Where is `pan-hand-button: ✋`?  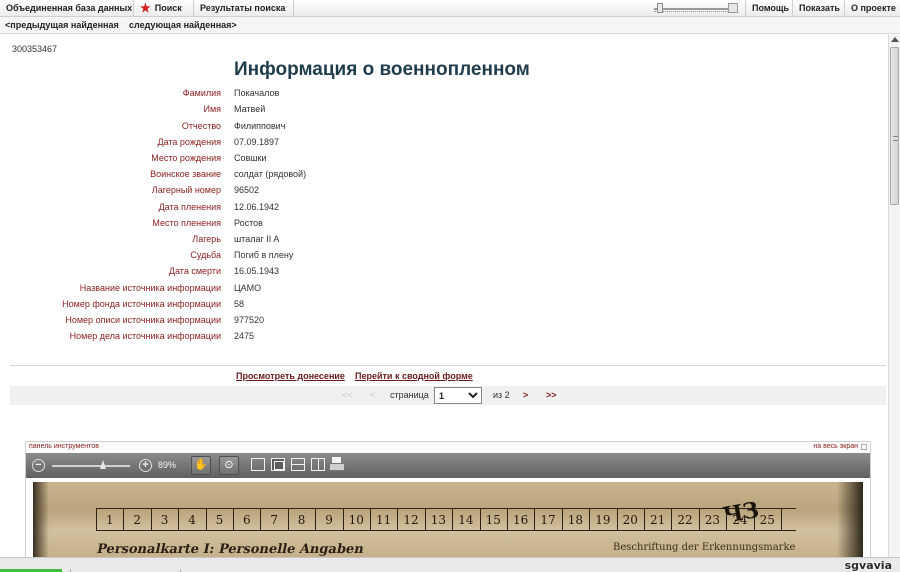
pan-hand-button: ✋ is located at coordinates (201, 465).